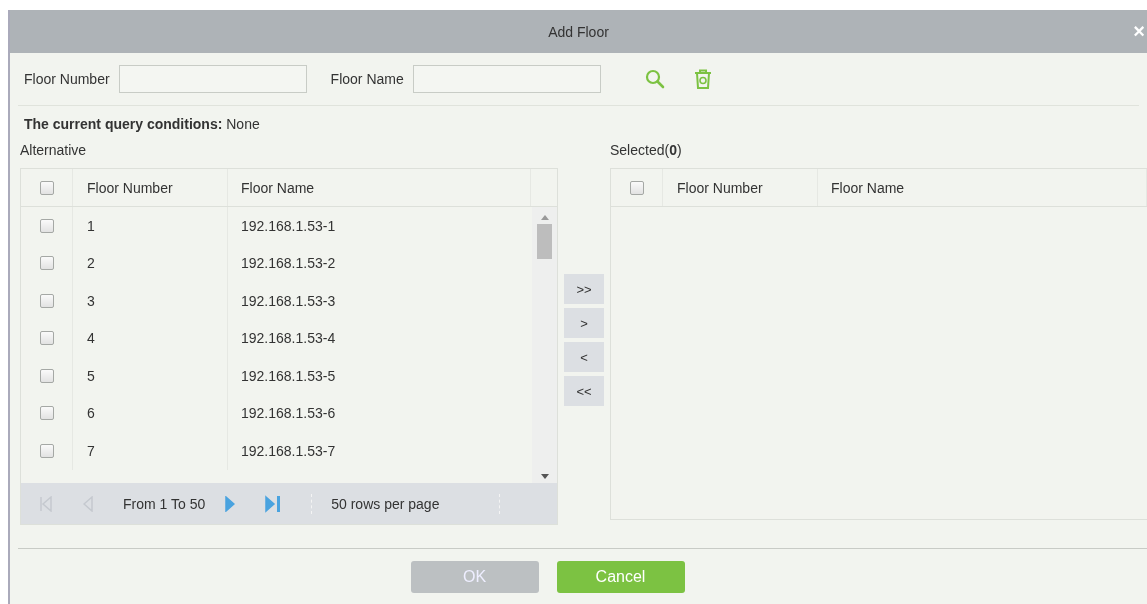 The width and height of the screenshot is (1147, 604). I want to click on table-cell-text: 192.168.1.53-7, so click(288, 451).